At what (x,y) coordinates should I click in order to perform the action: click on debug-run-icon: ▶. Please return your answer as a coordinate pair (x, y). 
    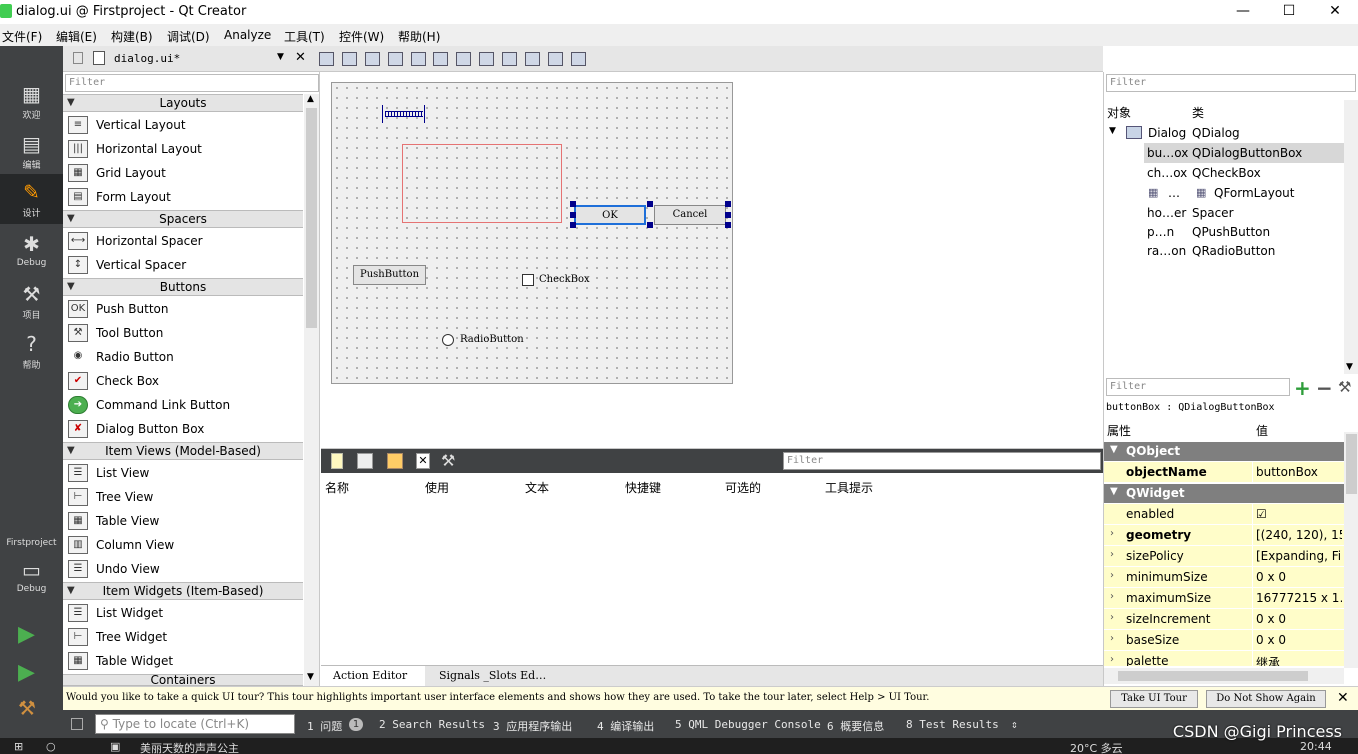
    Looking at the image, I should click on (26, 672).